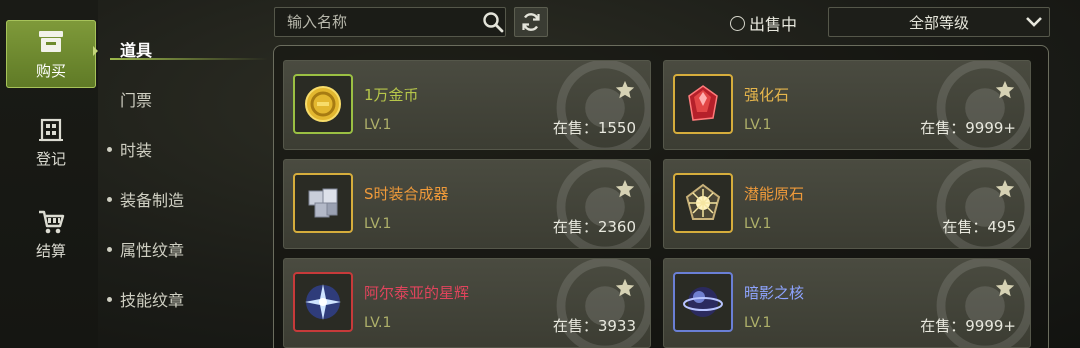 This screenshot has width=1080, height=348. What do you see at coordinates (152, 300) in the screenshot?
I see `submenu-label: 技能纹章` at bounding box center [152, 300].